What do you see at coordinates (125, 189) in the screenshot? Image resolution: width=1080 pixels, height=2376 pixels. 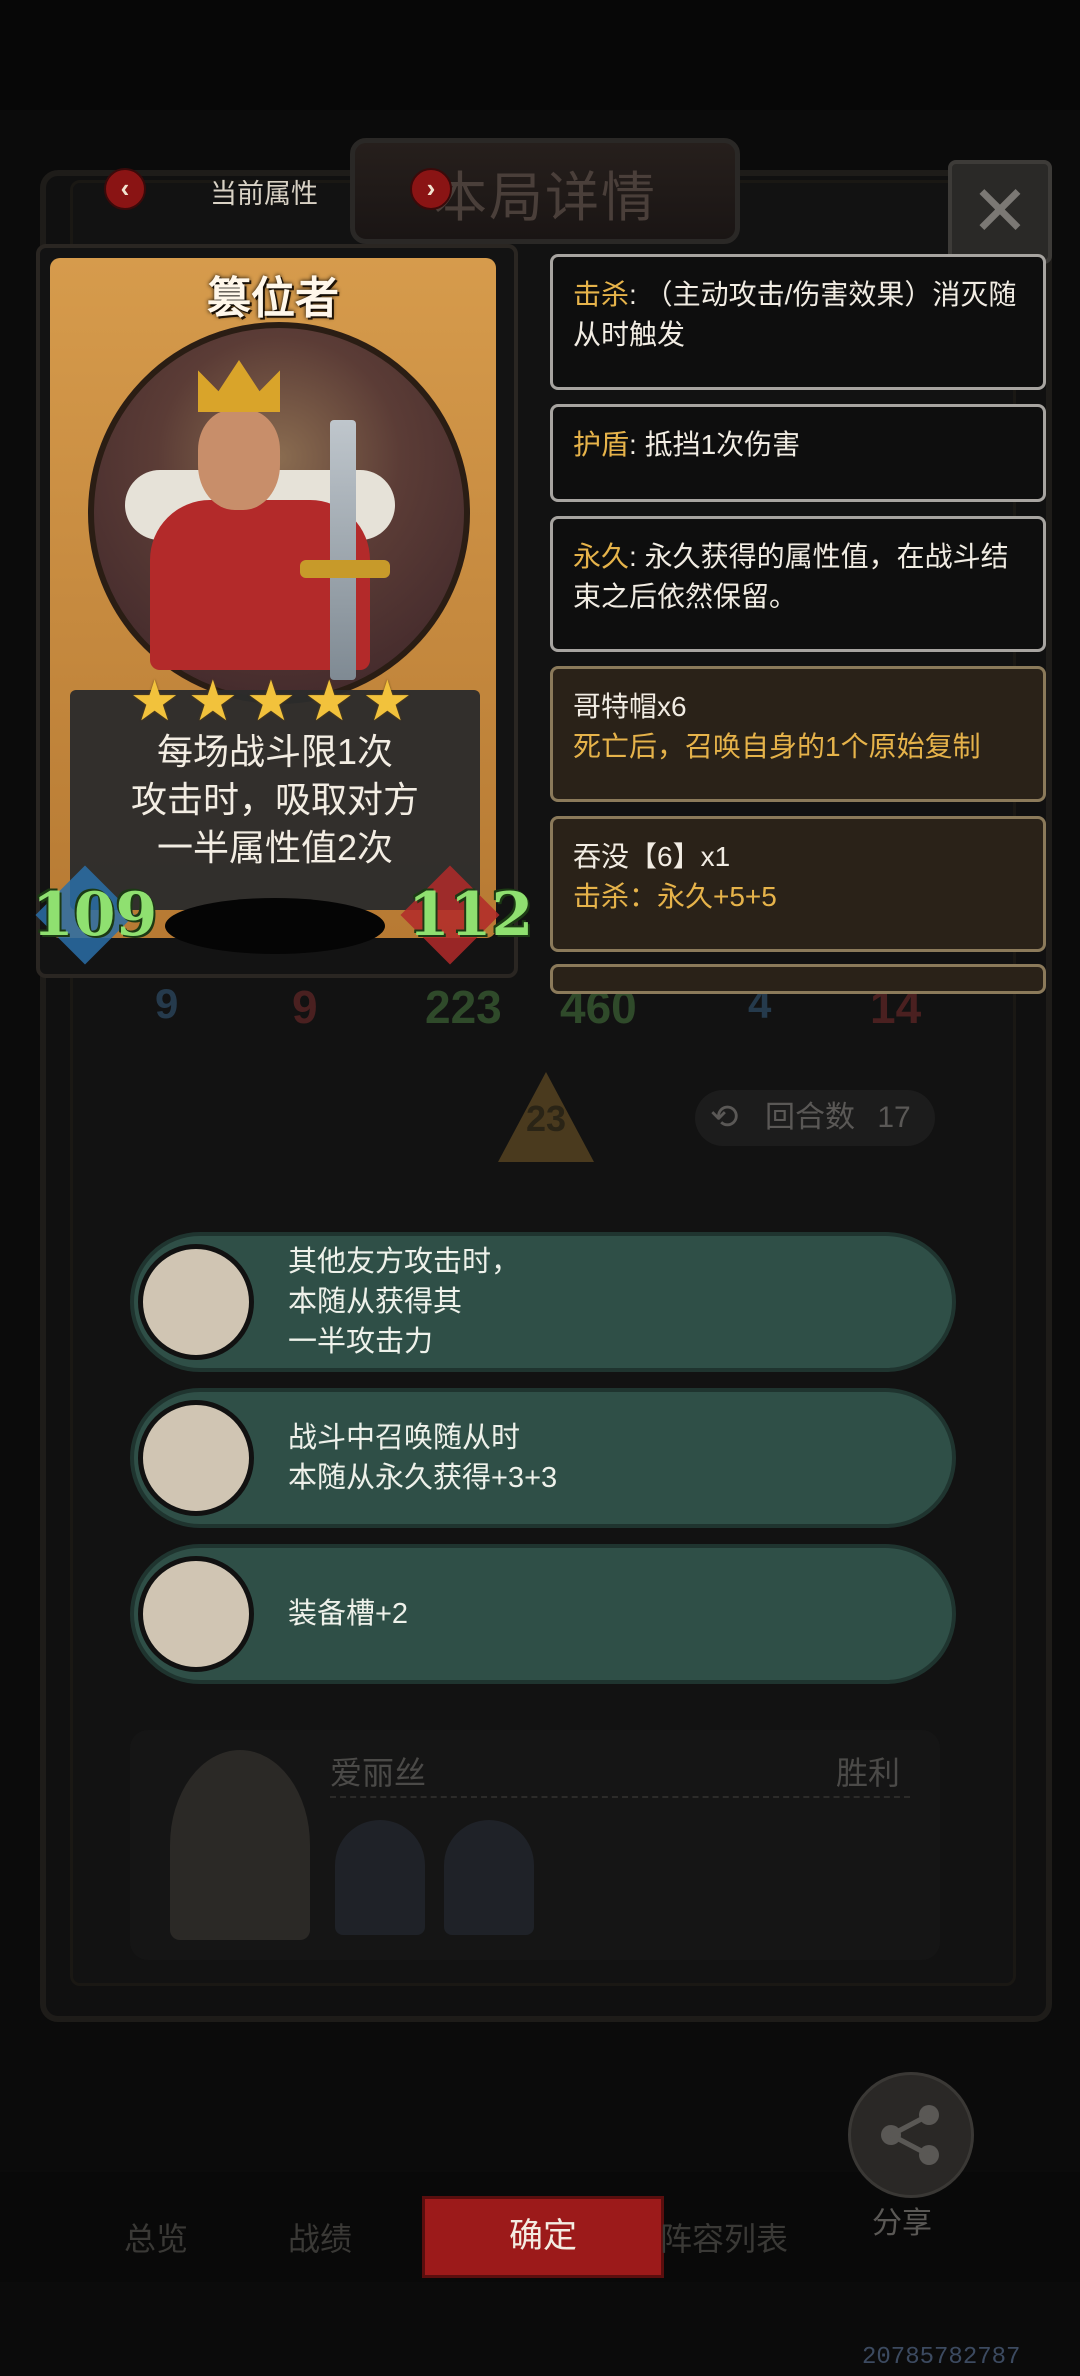 I see `prev-arrow-button: ‹` at bounding box center [125, 189].